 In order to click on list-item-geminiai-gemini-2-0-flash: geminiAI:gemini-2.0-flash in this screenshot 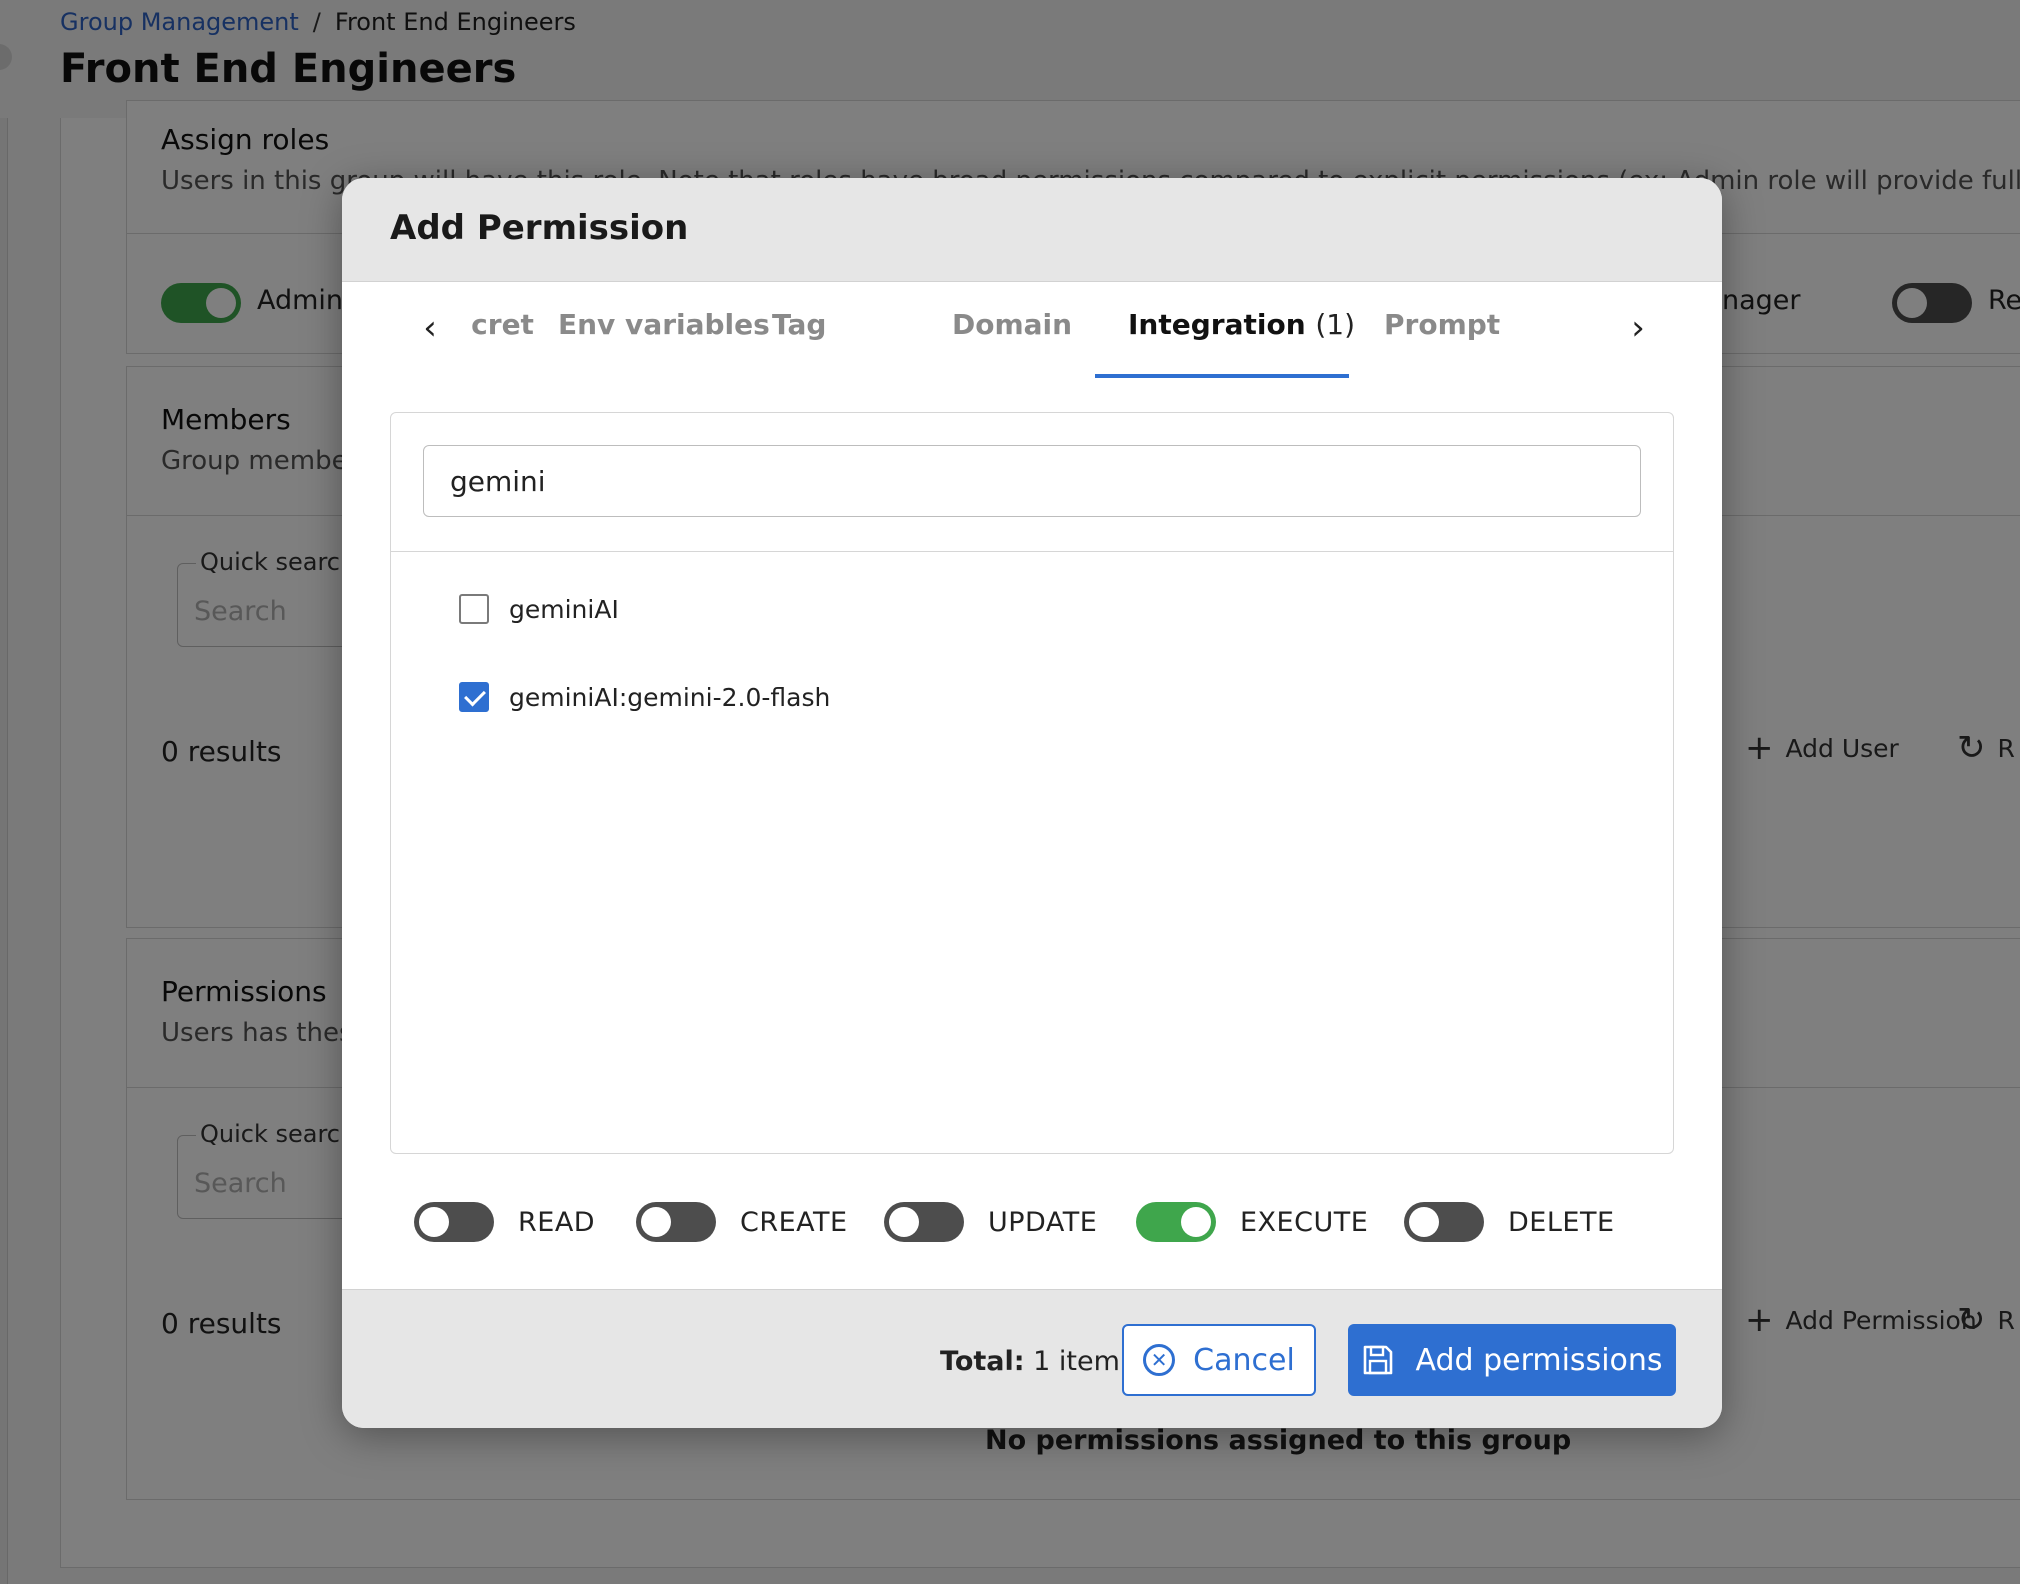, I will do `click(644, 697)`.